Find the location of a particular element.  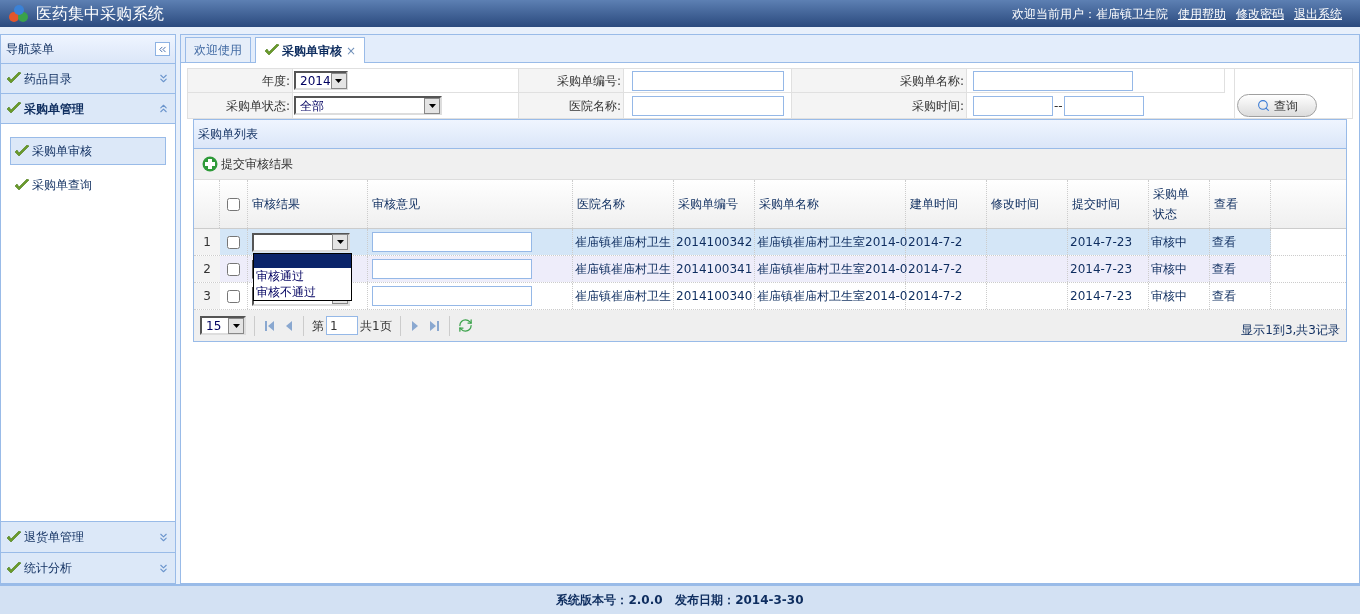

field-label: 采购时间: is located at coordinates (879, 105).